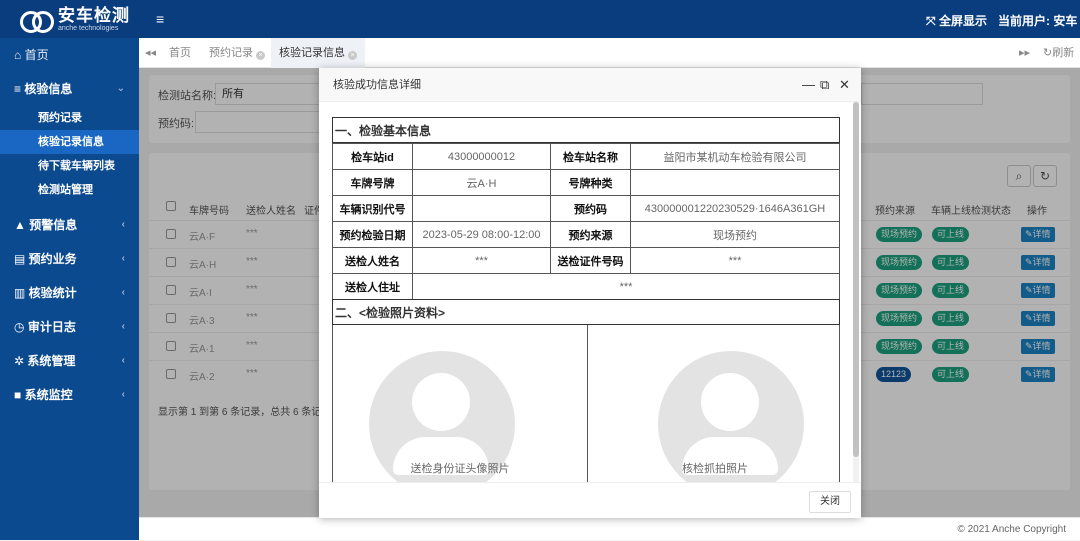  I want to click on tab-home: 首页, so click(180, 53).